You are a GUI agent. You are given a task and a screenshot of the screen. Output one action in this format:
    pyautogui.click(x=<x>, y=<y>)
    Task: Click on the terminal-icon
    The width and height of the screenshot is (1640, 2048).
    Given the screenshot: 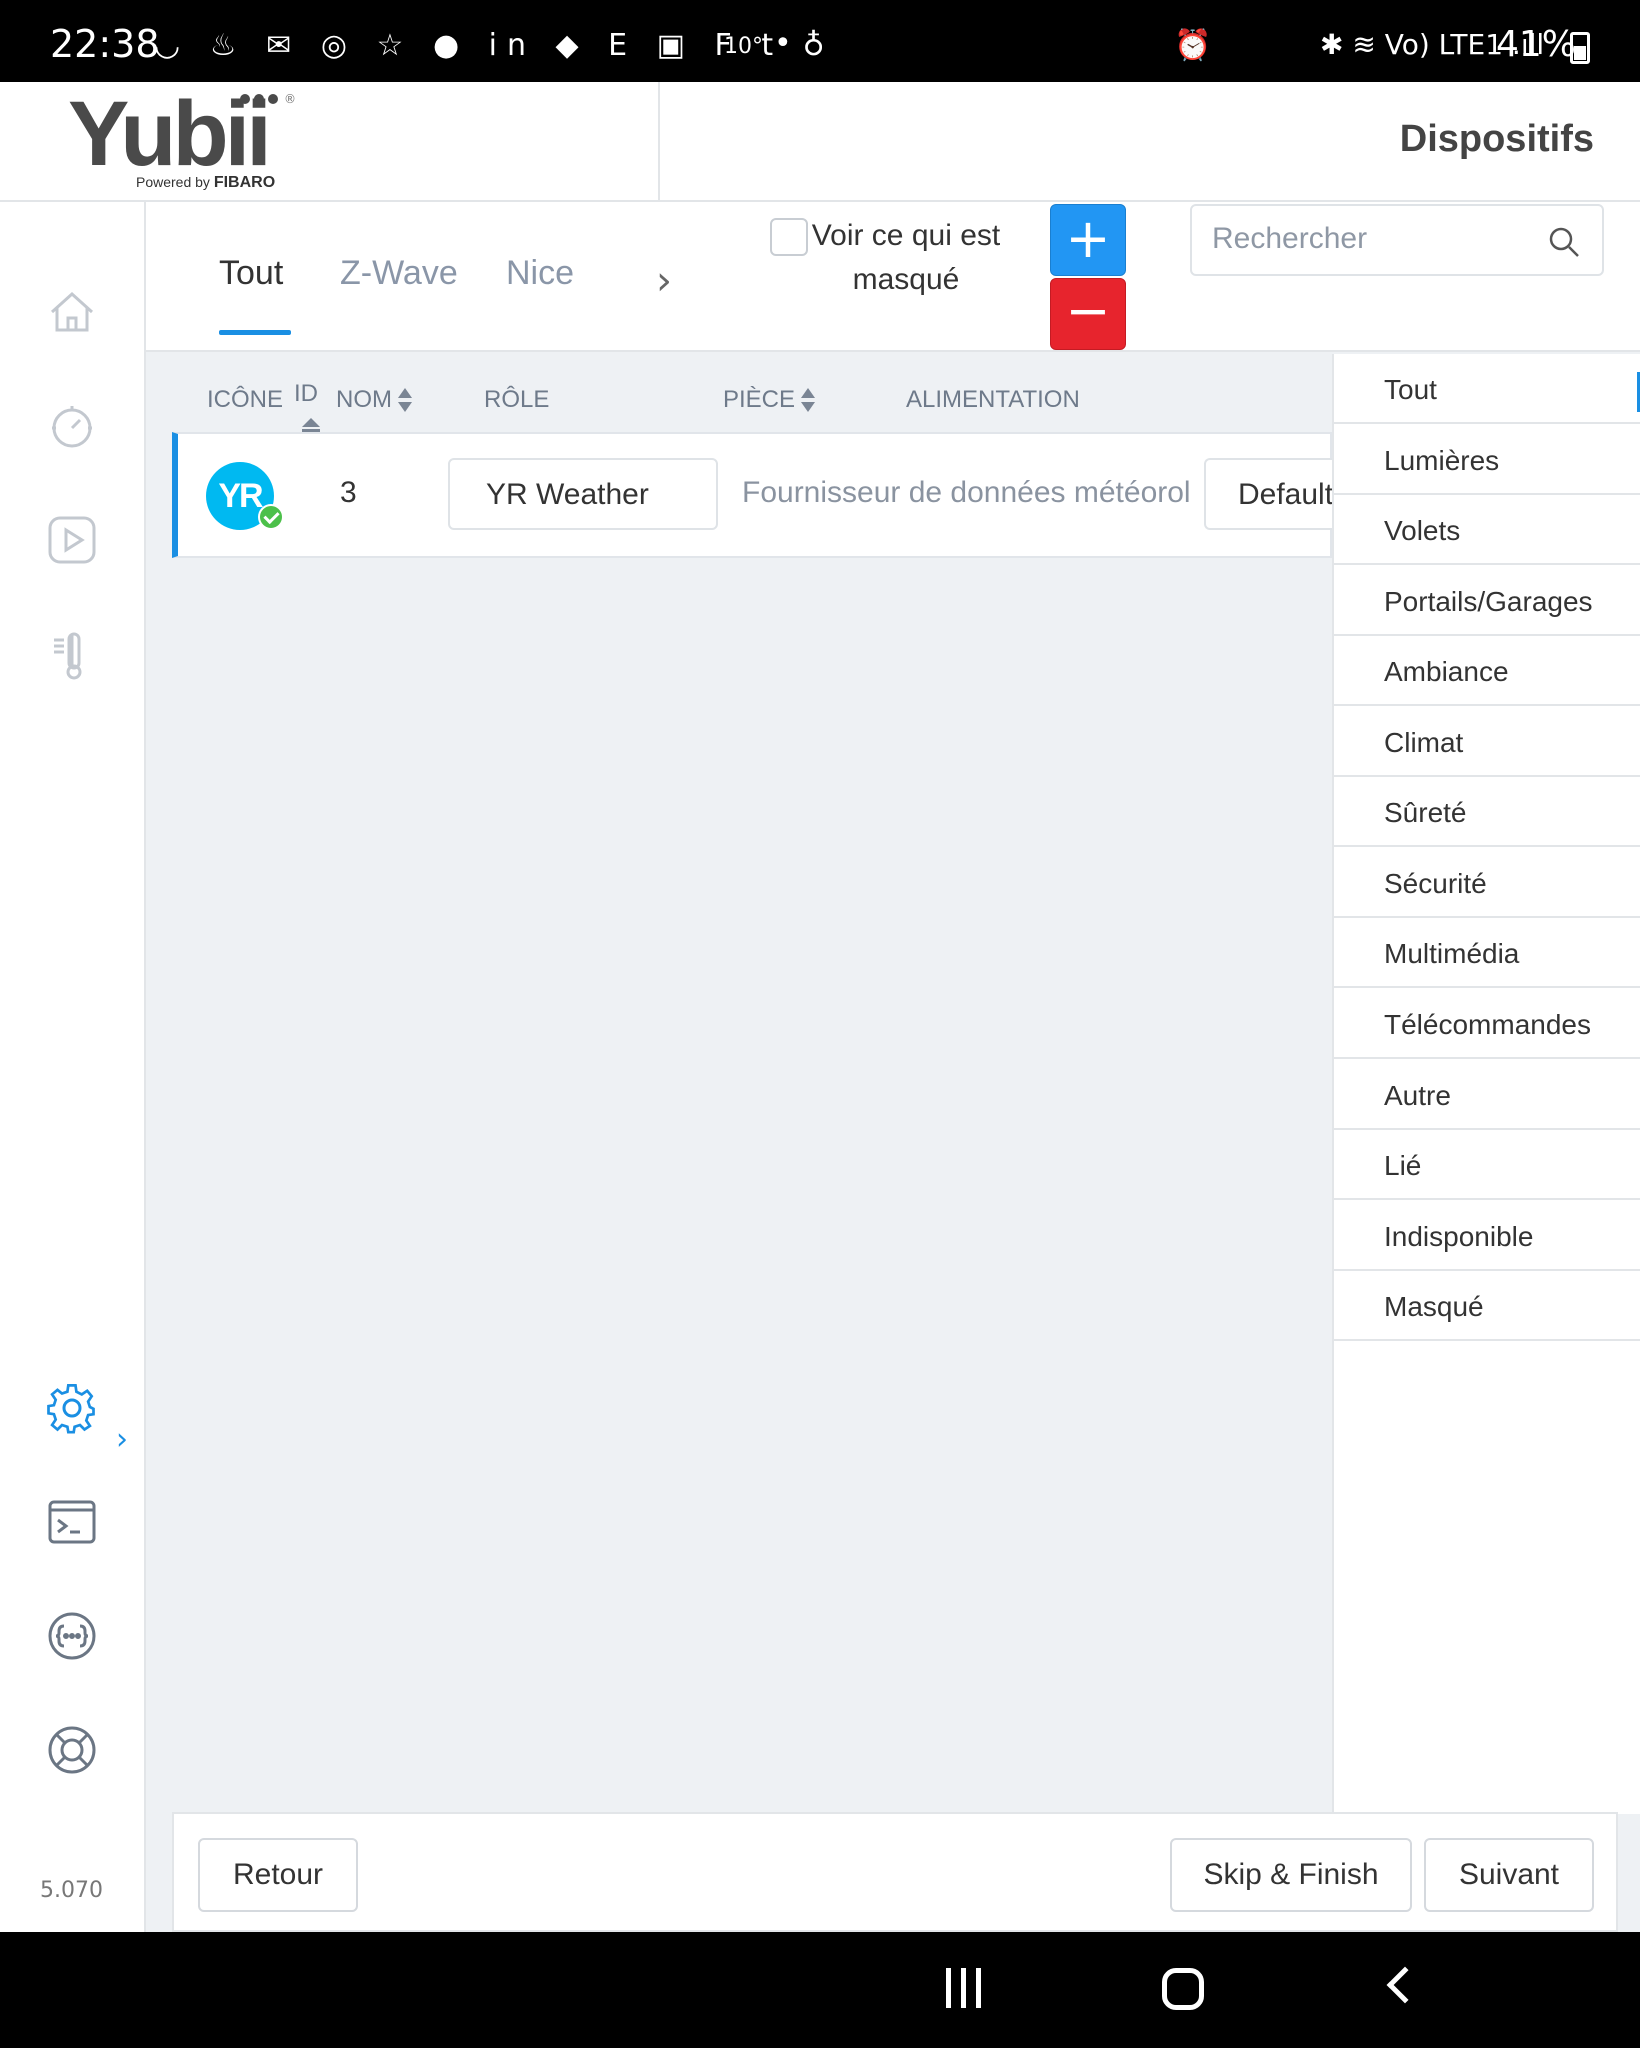 What is the action you would take?
    pyautogui.click(x=72, y=1522)
    